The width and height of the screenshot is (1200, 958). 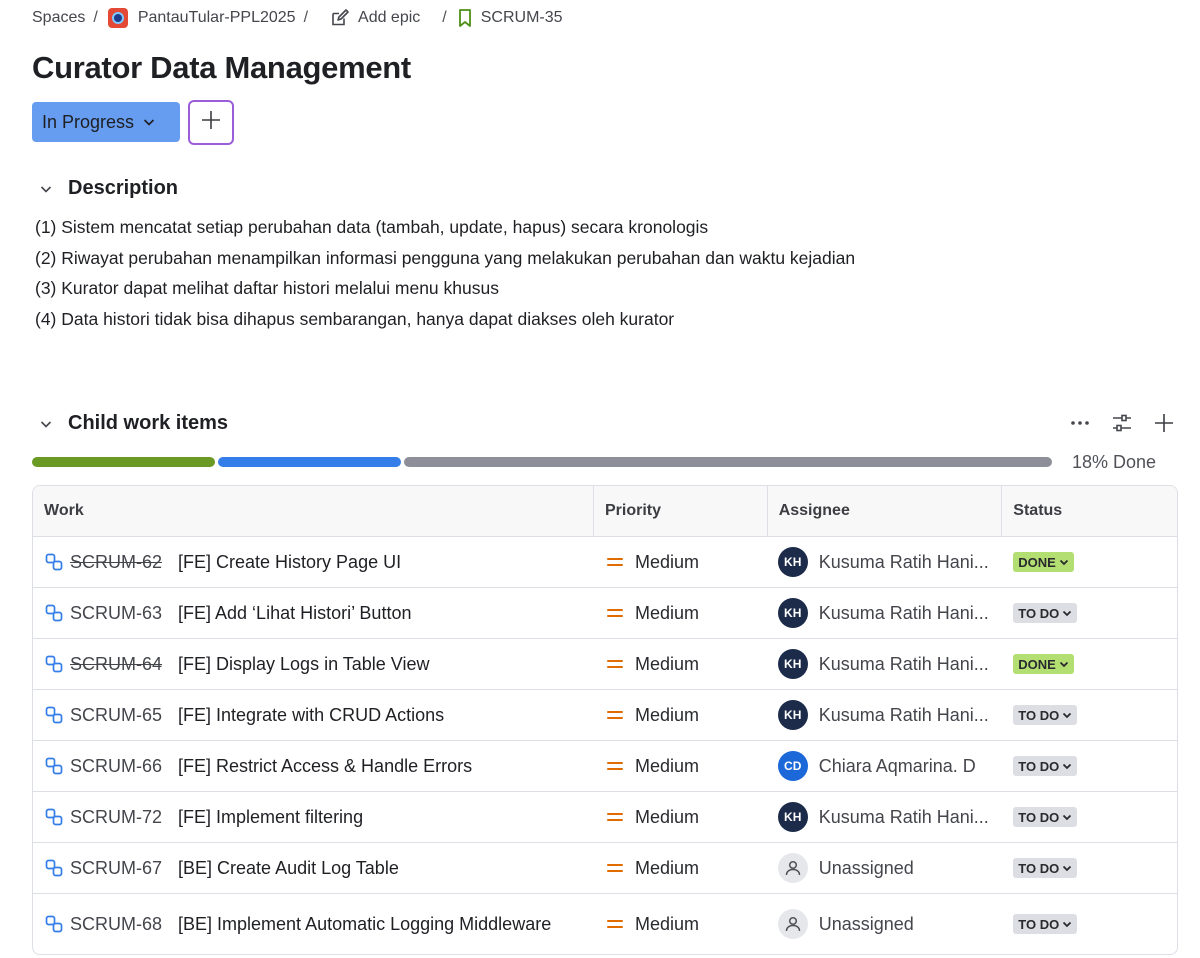 I want to click on issue-key-link: SCRUM-68, so click(x=116, y=924).